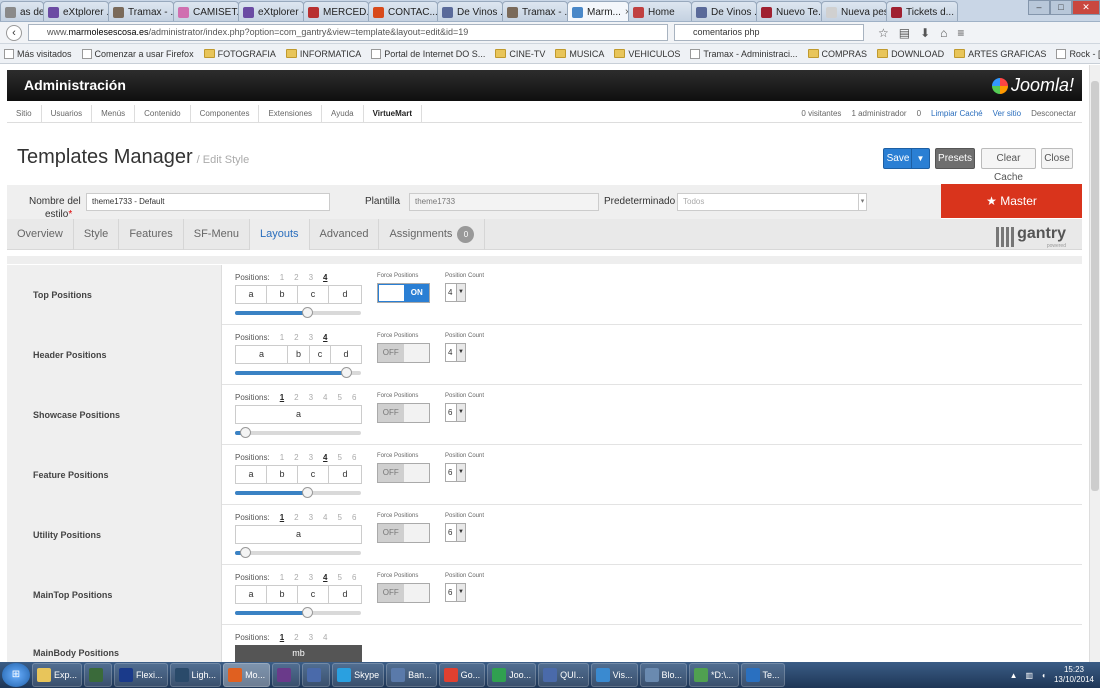 The height and width of the screenshot is (688, 1100). What do you see at coordinates (279, 234) in the screenshot?
I see `tab-layouts: Layouts` at bounding box center [279, 234].